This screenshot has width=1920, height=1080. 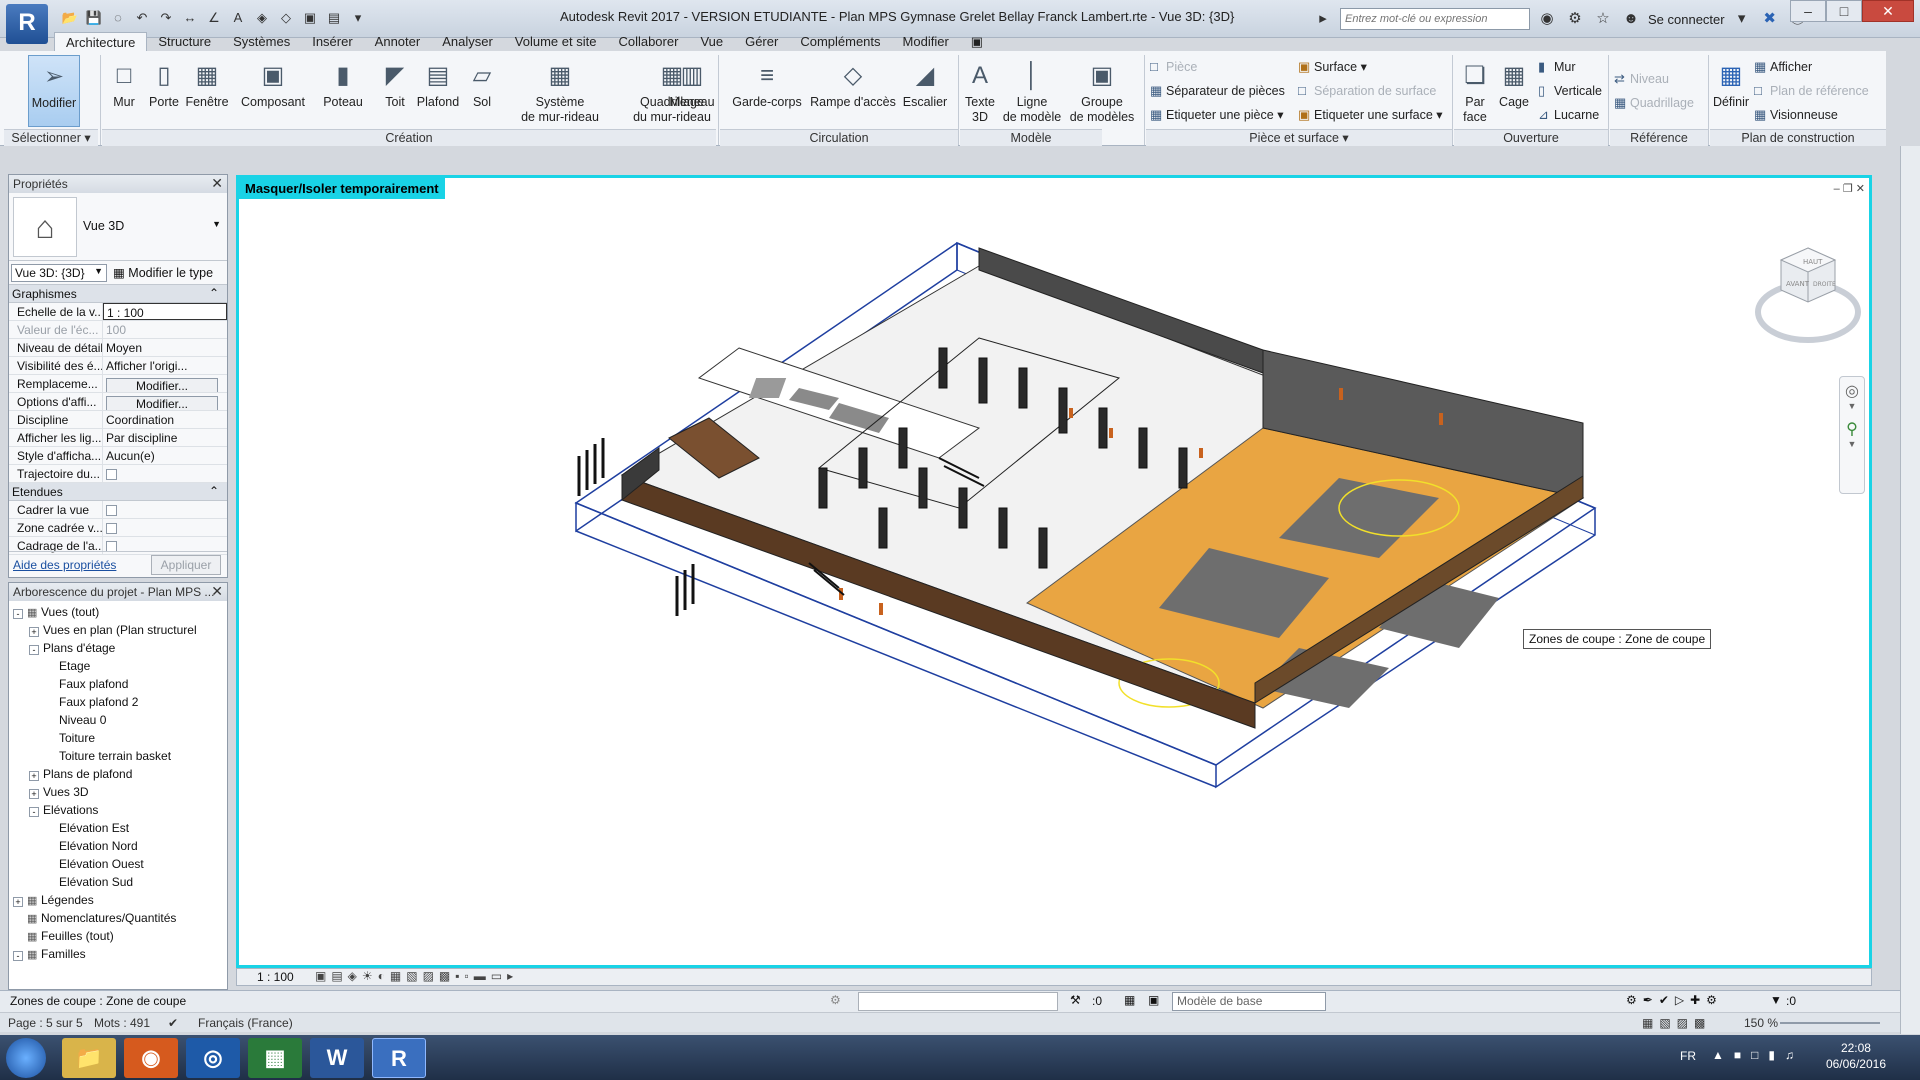 I want to click on browser-node: Elévation Nord, so click(x=118, y=846).